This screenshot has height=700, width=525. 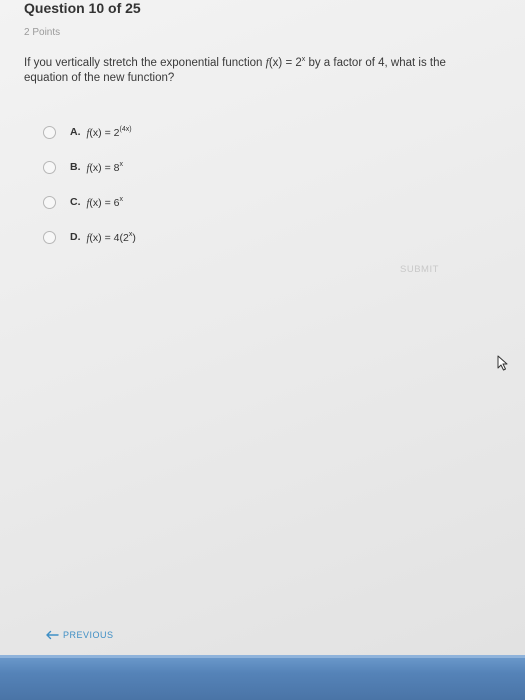 I want to click on prompt-function-body: (x) = 2, so click(x=285, y=63).